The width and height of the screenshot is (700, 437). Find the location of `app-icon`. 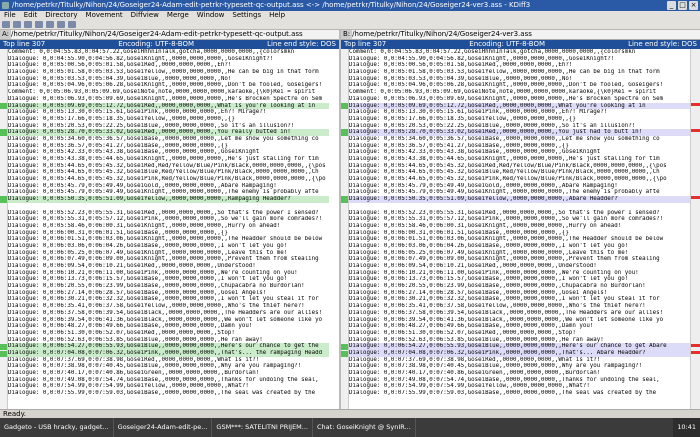

app-icon is located at coordinates (5, 5).